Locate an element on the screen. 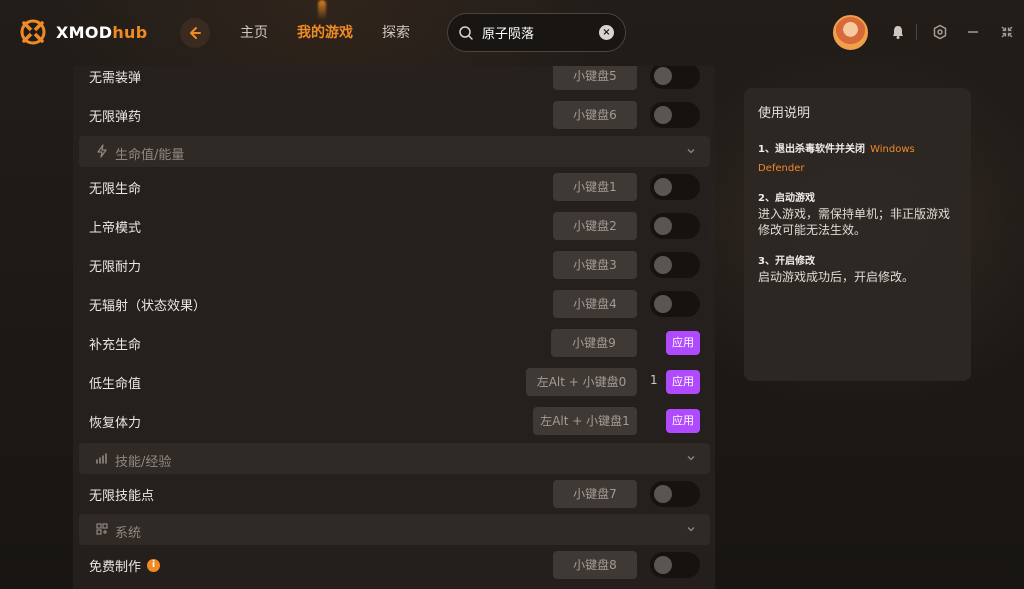 The width and height of the screenshot is (1024, 589). cheat-row: 无限生命 小键盘1 is located at coordinates (394, 186).